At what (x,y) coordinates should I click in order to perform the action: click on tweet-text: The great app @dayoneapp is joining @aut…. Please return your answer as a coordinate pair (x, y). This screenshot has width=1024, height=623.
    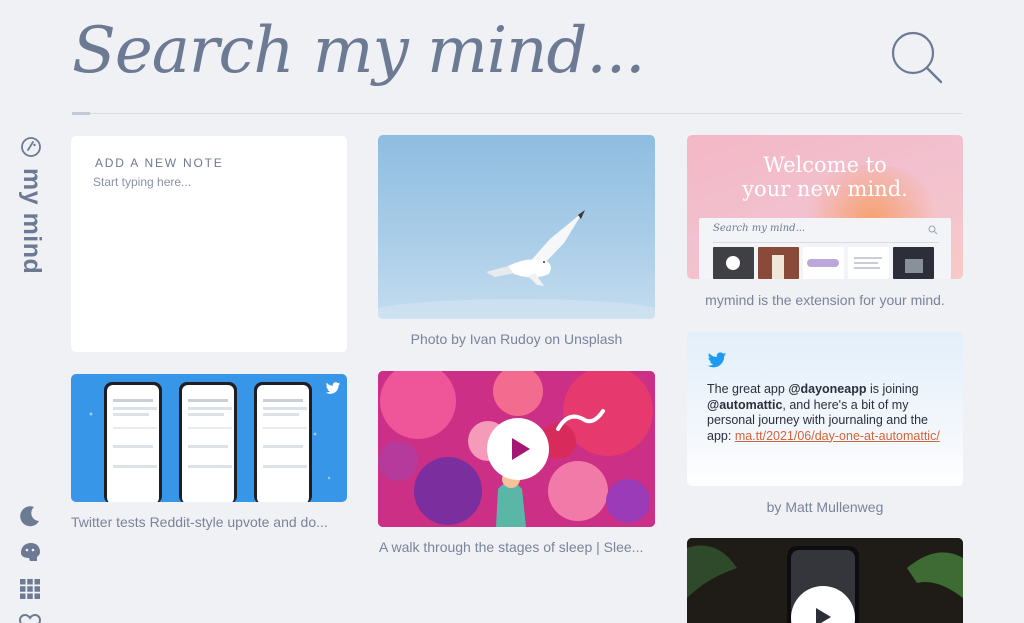
    Looking at the image, I should click on (827, 413).